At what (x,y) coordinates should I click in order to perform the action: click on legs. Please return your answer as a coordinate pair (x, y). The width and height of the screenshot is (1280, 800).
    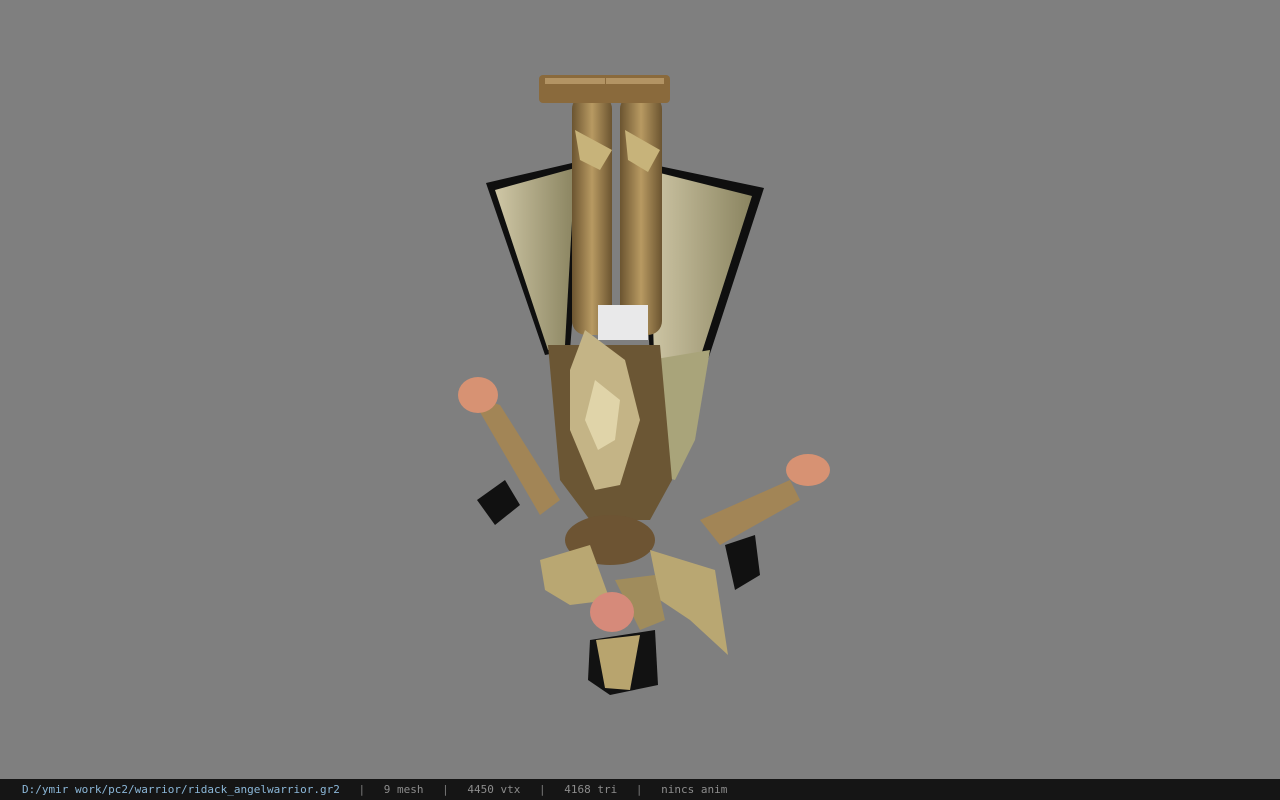
    Looking at the image, I should click on (617, 217).